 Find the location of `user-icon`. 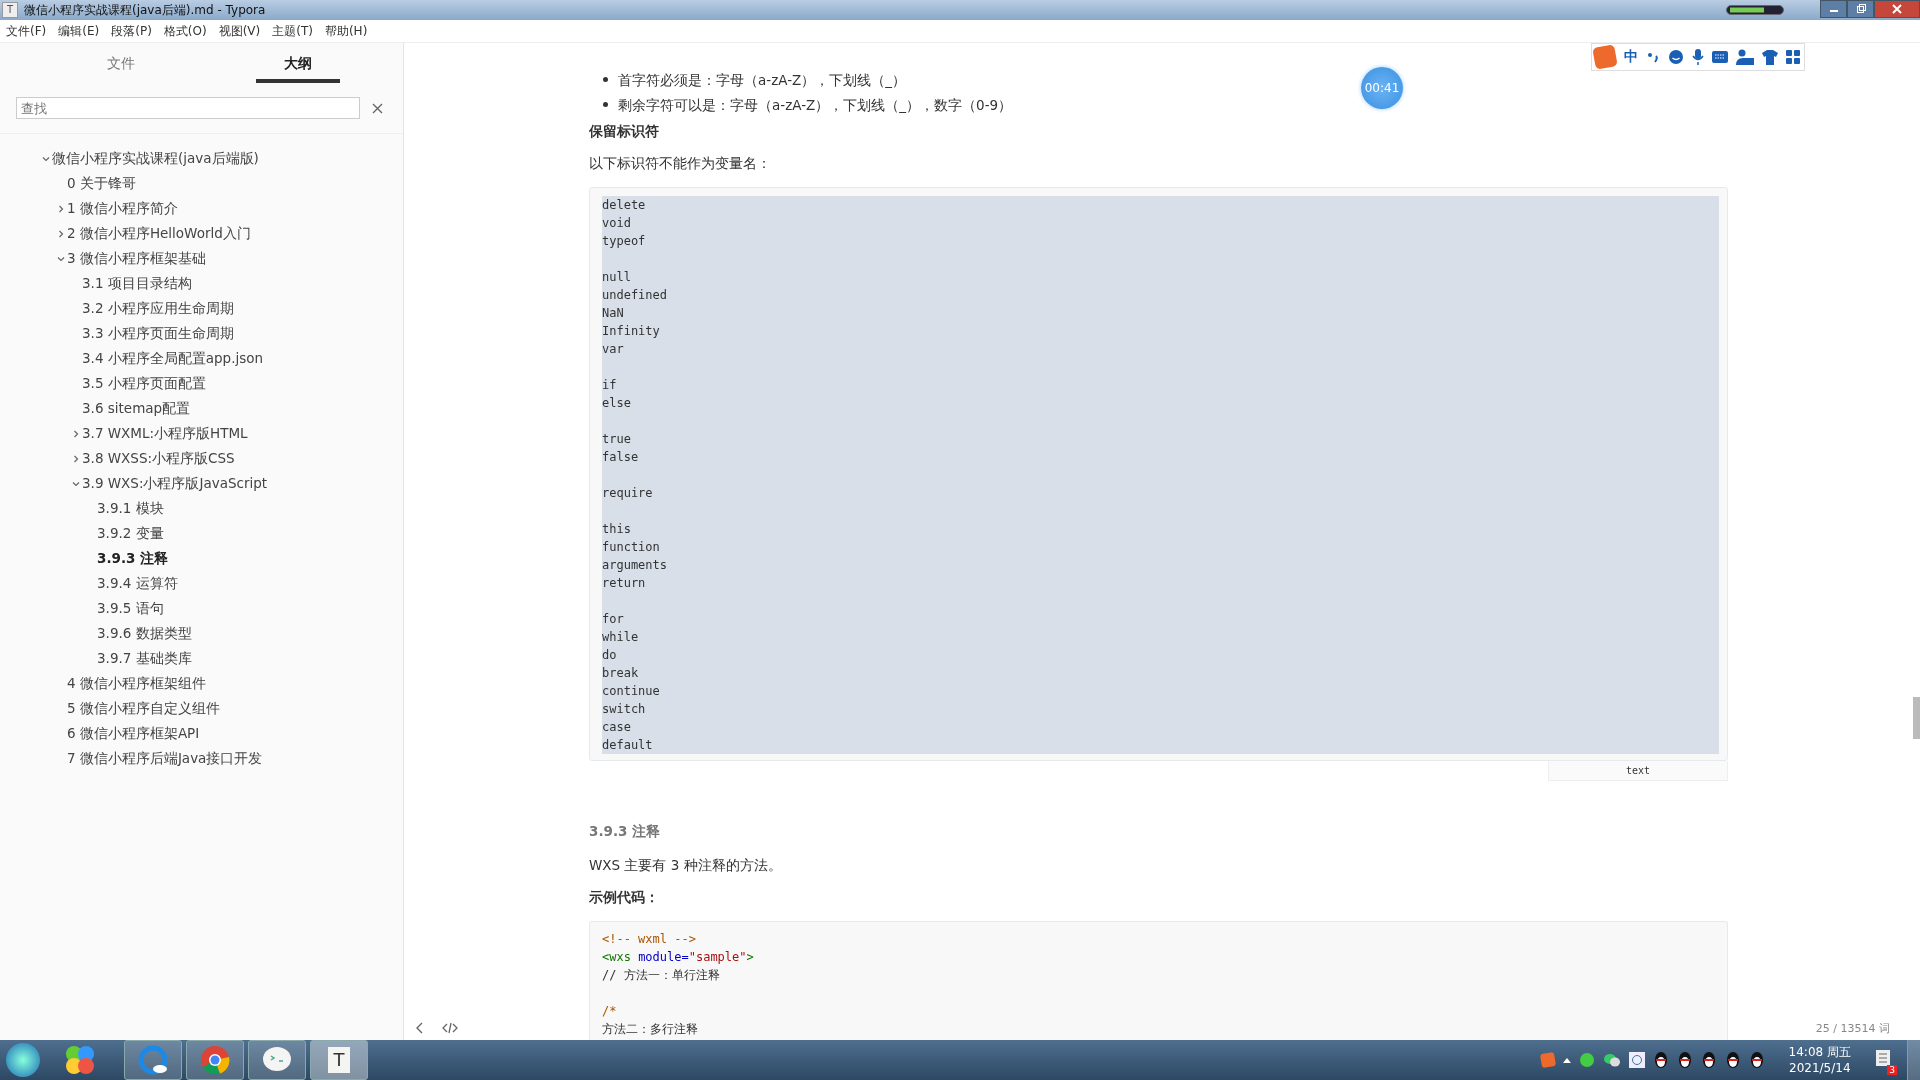

user-icon is located at coordinates (1745, 57).